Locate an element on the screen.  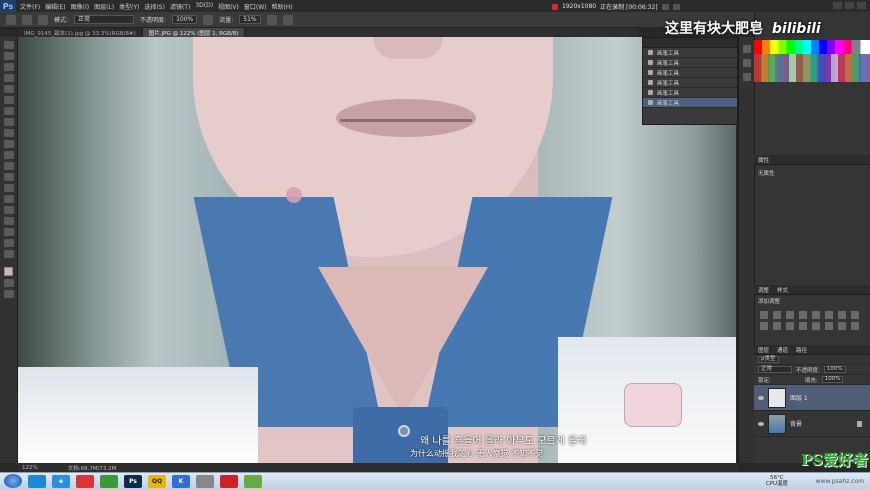
healing-tool-icon is located at coordinates (8, 111).